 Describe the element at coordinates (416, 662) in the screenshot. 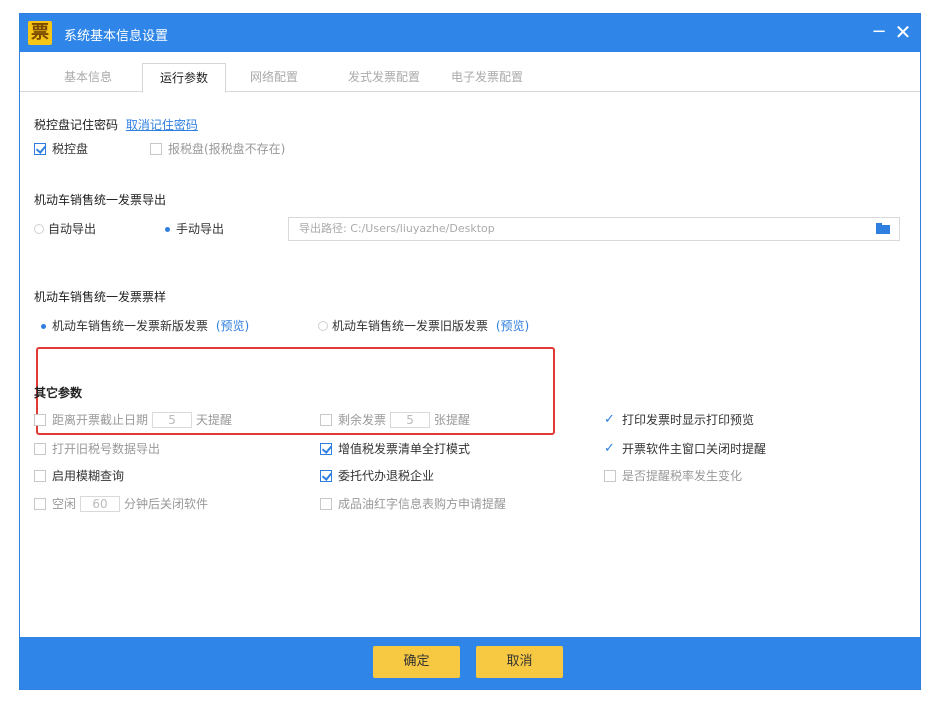

I see `ok-button: 确定` at that location.